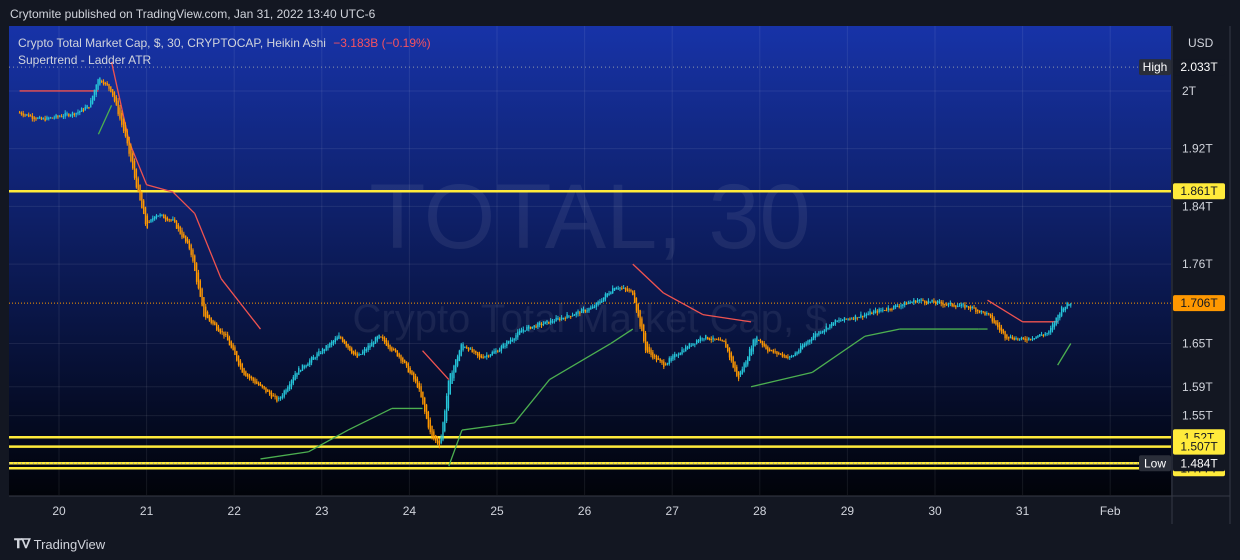 This screenshot has width=1240, height=560. What do you see at coordinates (59, 511) in the screenshot?
I see `x-tick-label: 20` at bounding box center [59, 511].